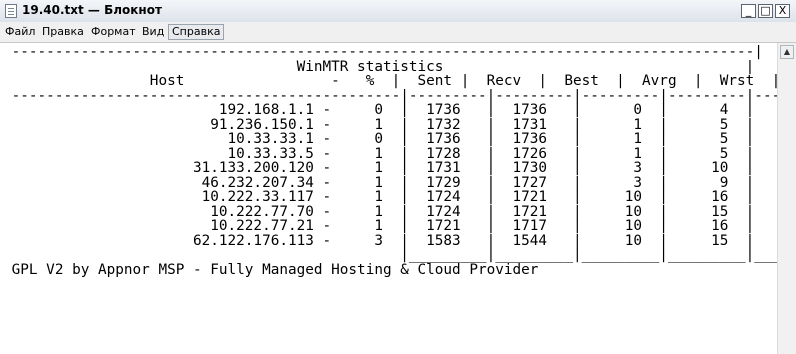 This screenshot has height=354, width=796. What do you see at coordinates (153, 32) in the screenshot?
I see `menu-view: Вид` at bounding box center [153, 32].